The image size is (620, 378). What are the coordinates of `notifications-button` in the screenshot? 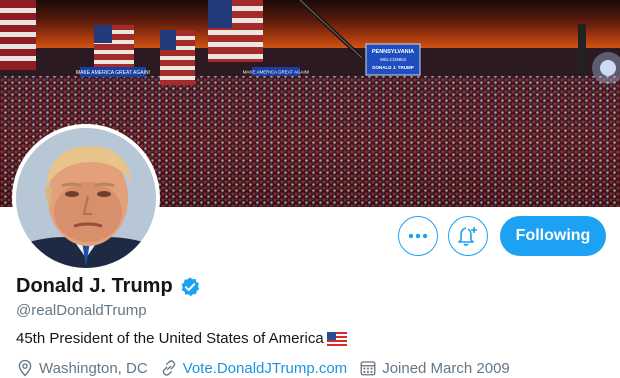 It's located at (468, 236).